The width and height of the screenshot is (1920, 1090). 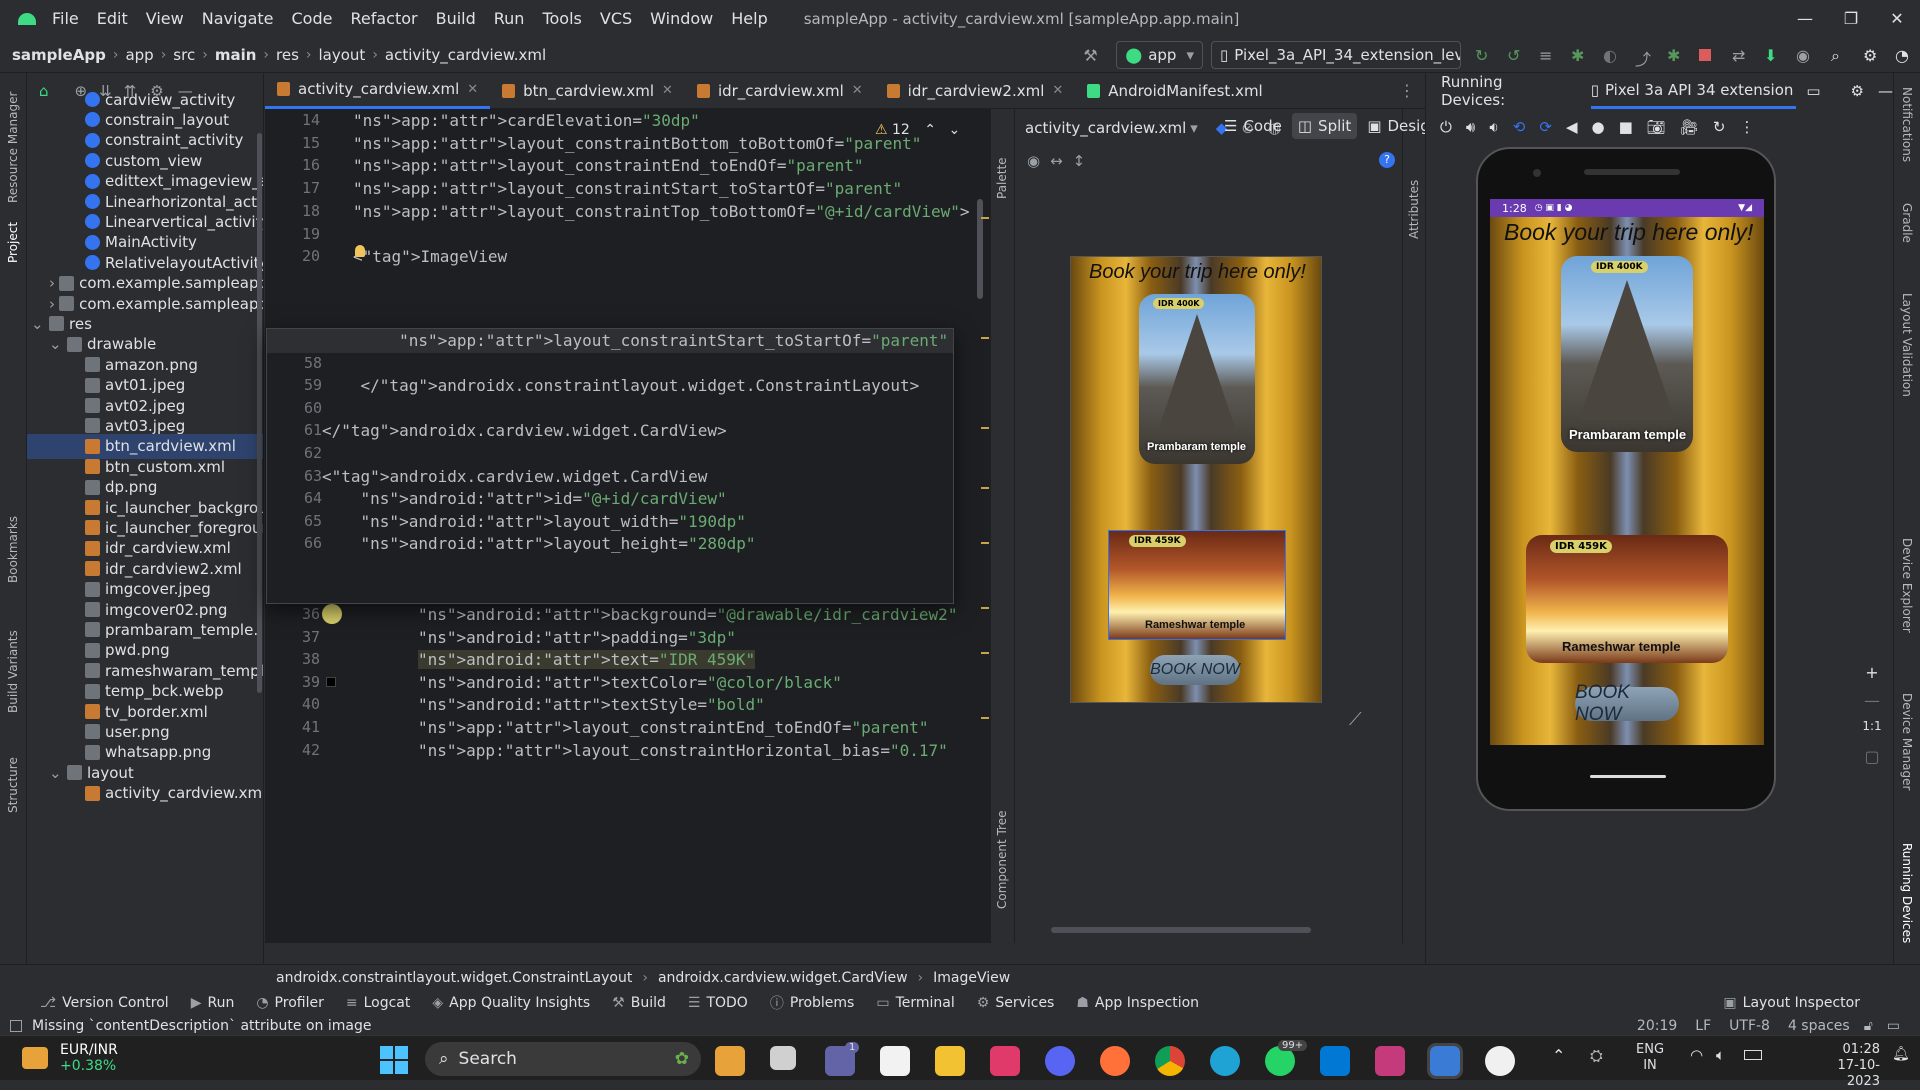 I want to click on menu-tools: Tools, so click(x=561, y=18).